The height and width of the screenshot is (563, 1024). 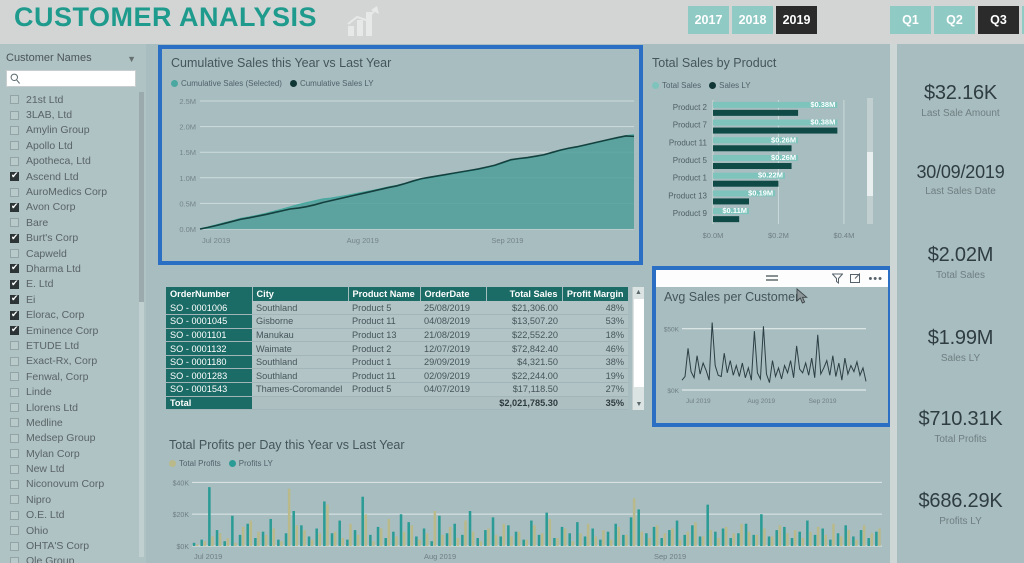 I want to click on table-scrollbar: ▲ ▼, so click(x=638, y=348).